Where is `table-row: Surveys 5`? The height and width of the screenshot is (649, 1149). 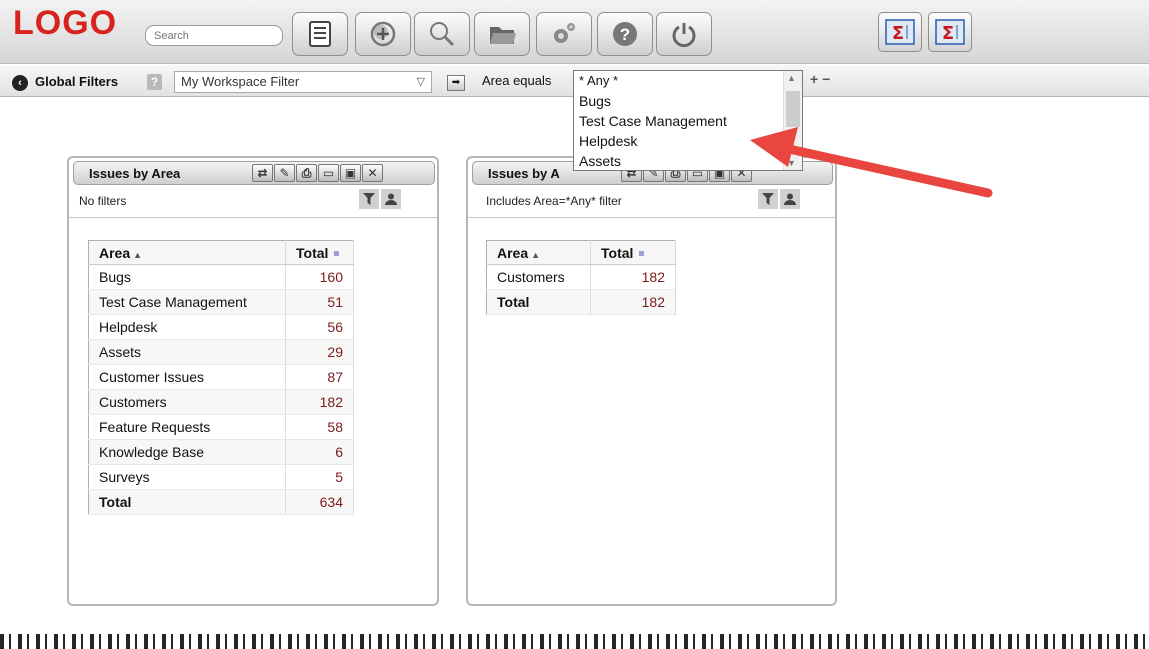
table-row: Surveys 5 is located at coordinates (221, 477).